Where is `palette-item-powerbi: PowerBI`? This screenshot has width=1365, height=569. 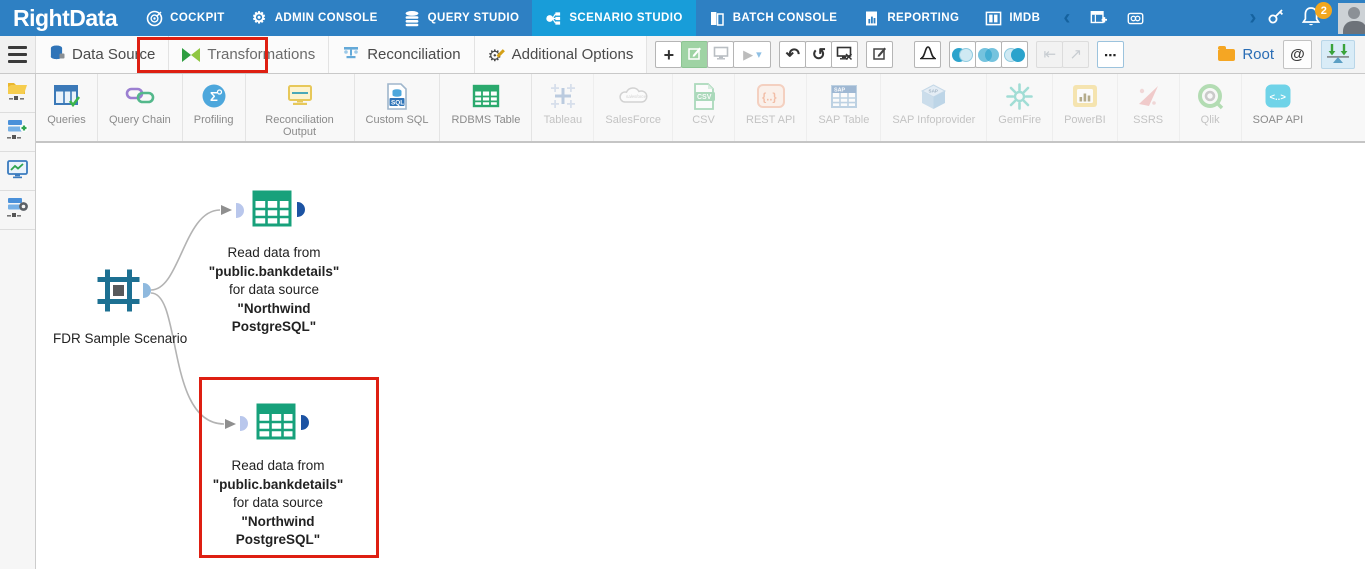 palette-item-powerbi: PowerBI is located at coordinates (1085, 107).